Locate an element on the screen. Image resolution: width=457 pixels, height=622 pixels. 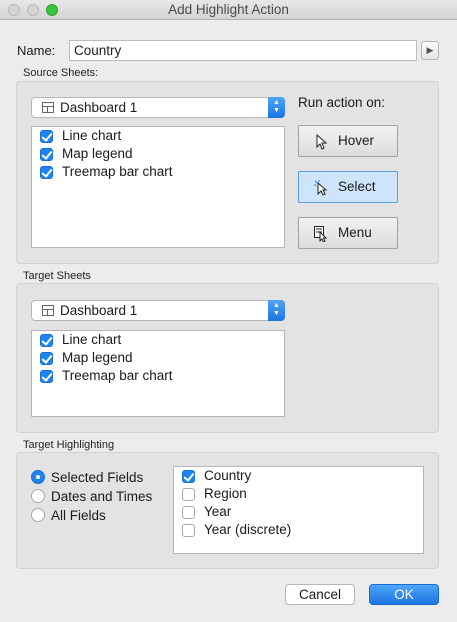
run-action-label: Run action on: is located at coordinates (342, 102).